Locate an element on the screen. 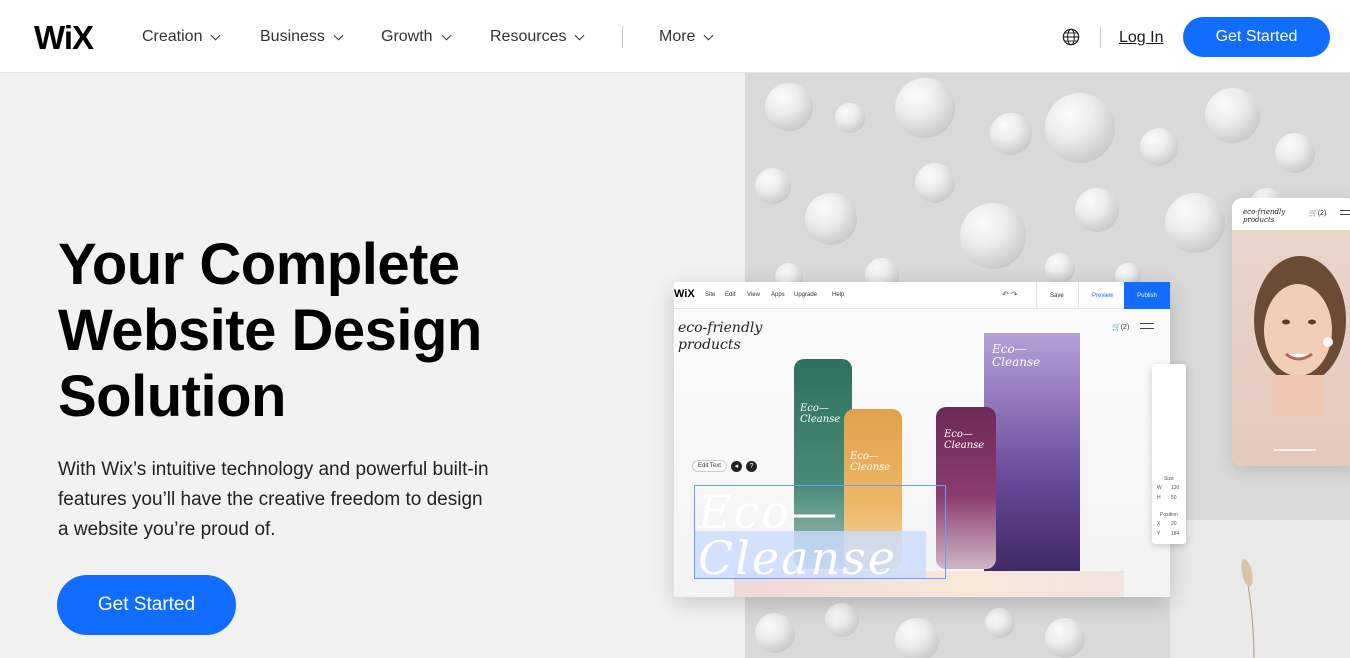  editor-preview: Preview is located at coordinates (1103, 296).